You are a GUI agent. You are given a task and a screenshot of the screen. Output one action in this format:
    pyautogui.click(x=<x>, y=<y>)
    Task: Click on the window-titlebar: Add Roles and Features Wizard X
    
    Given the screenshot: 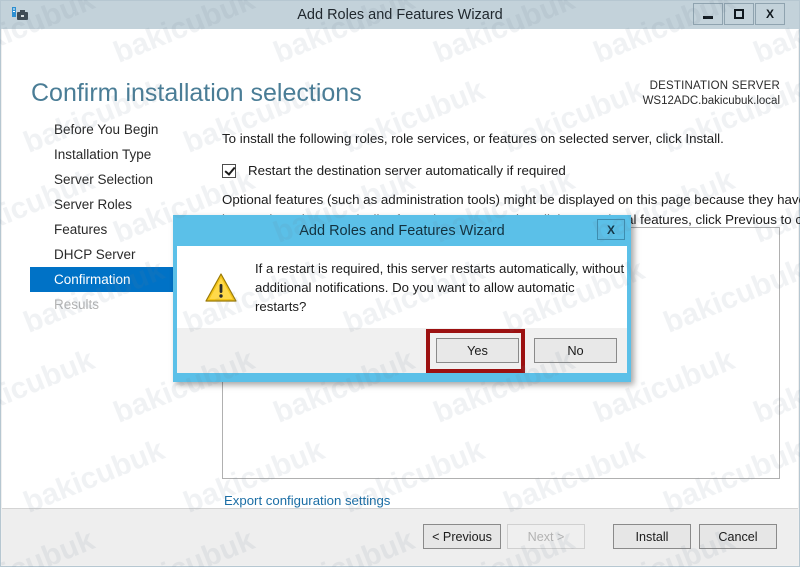 What is the action you would take?
    pyautogui.click(x=400, y=15)
    